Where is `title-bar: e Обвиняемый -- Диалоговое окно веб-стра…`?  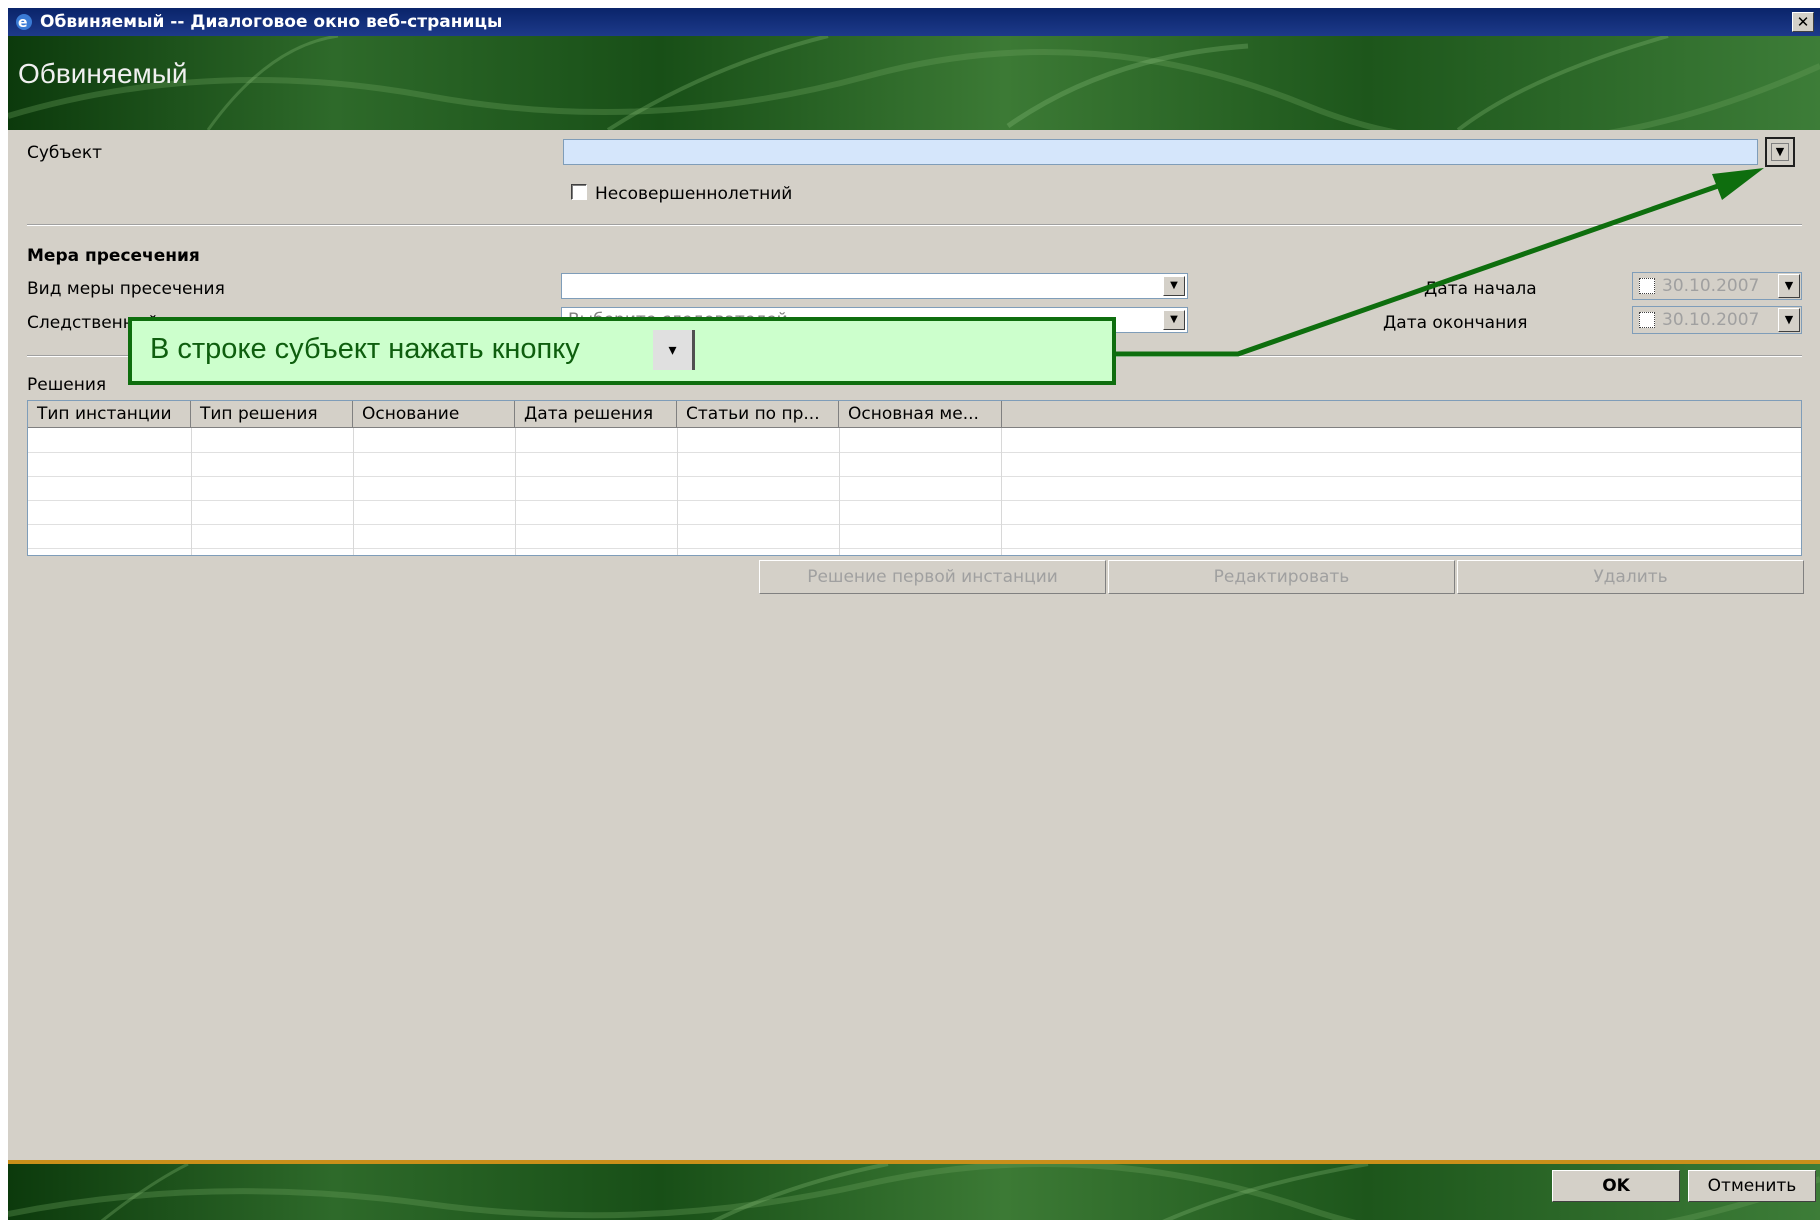
title-bar: e Обвиняемый -- Диалоговое окно веб-стра… is located at coordinates (914, 22).